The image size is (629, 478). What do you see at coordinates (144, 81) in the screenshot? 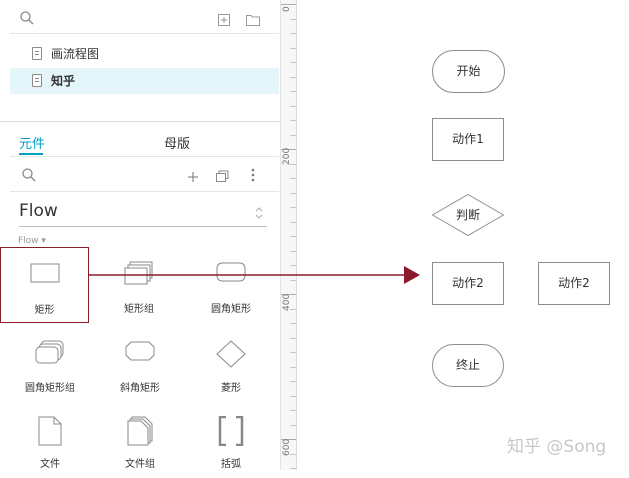
I see `page-item-zhihu: 知乎` at bounding box center [144, 81].